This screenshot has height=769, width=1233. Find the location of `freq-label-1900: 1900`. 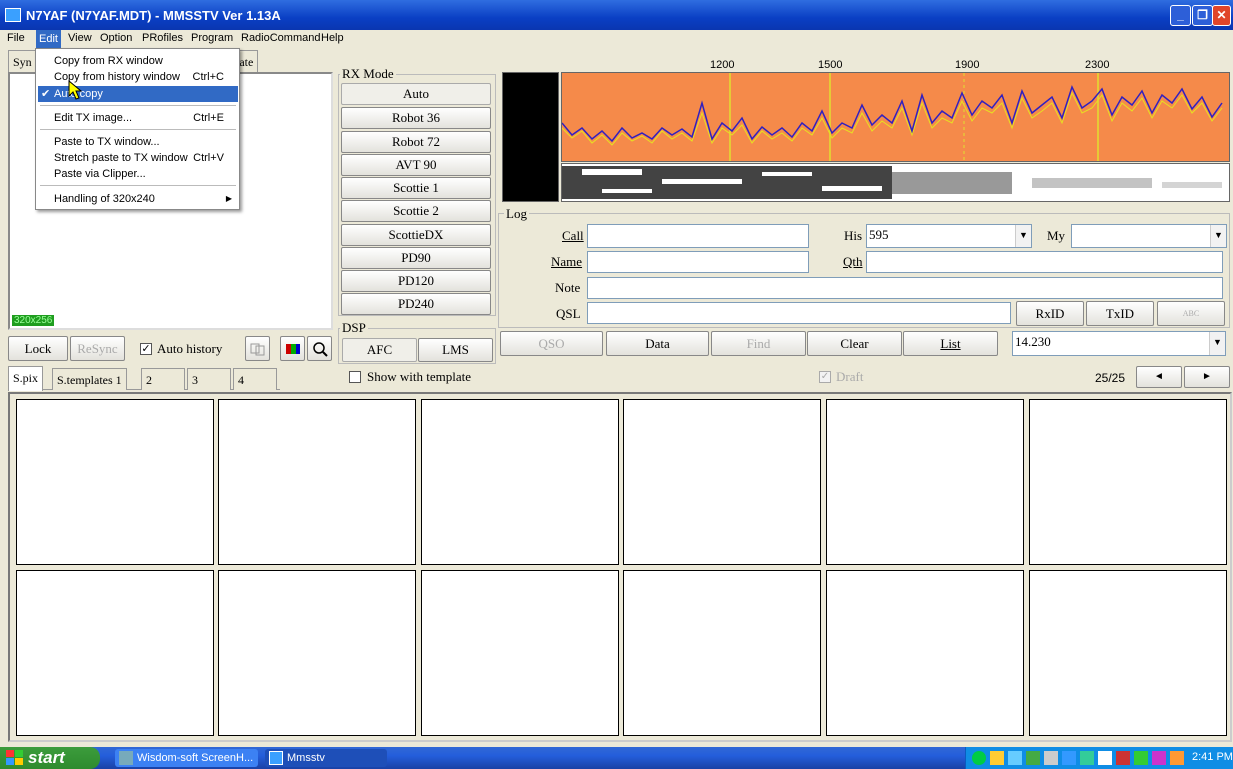

freq-label-1900: 1900 is located at coordinates (967, 65).